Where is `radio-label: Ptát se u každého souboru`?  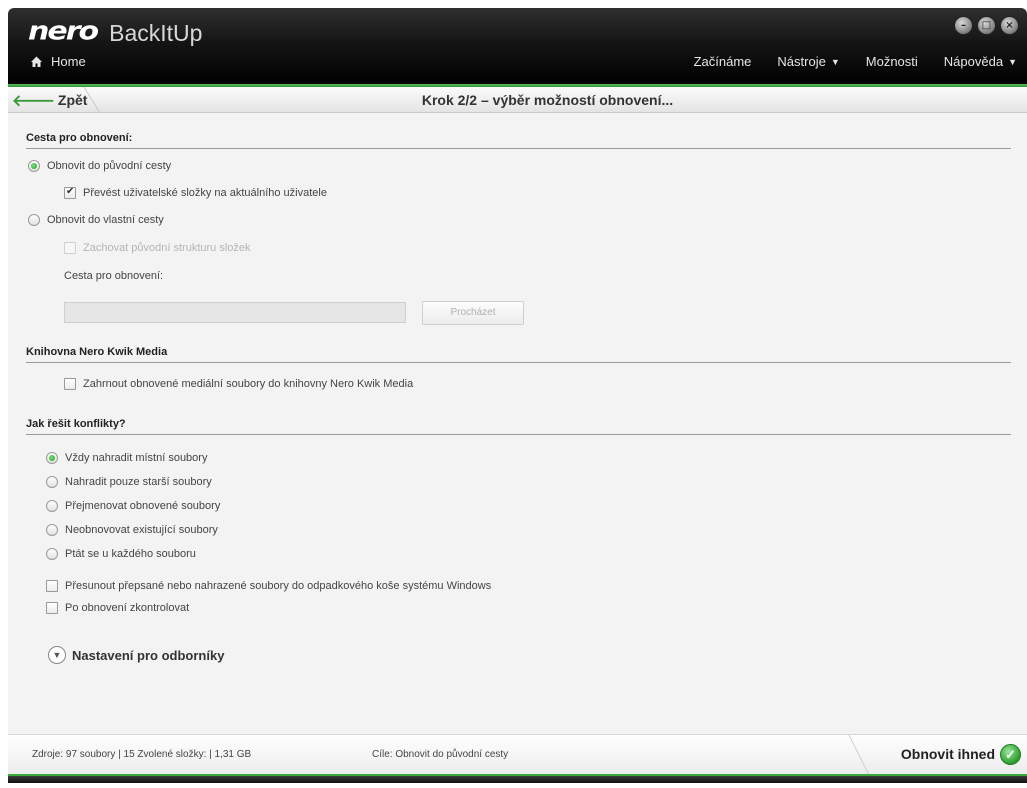
radio-label: Ptát se u každého souboru is located at coordinates (130, 554).